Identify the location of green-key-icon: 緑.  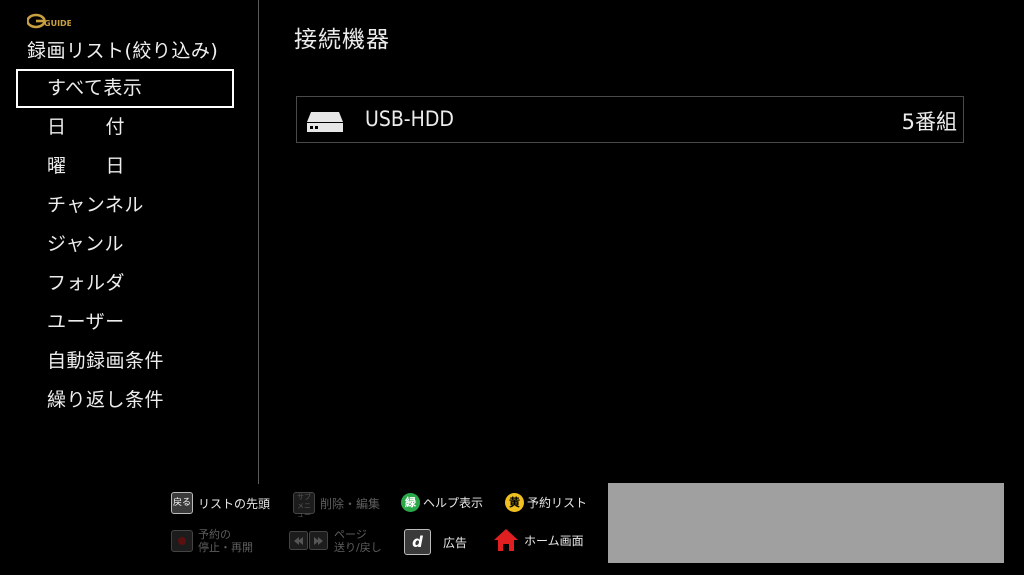
(410, 502).